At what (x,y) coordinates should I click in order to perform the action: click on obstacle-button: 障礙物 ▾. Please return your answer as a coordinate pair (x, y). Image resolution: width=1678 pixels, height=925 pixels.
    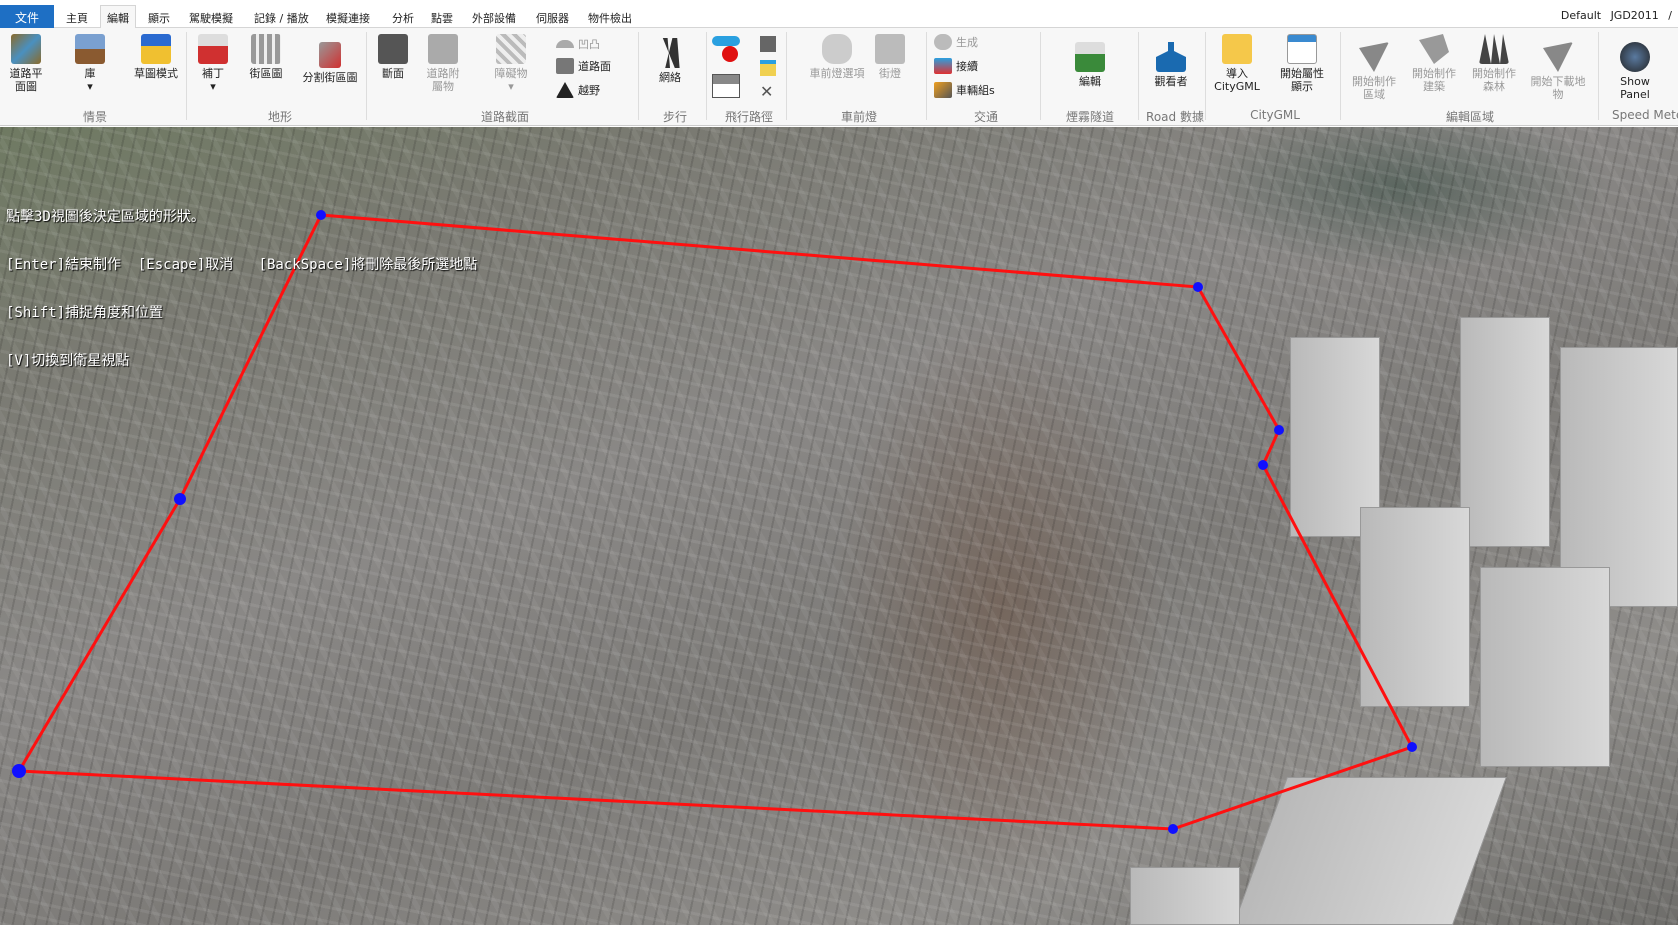
    Looking at the image, I should click on (511, 63).